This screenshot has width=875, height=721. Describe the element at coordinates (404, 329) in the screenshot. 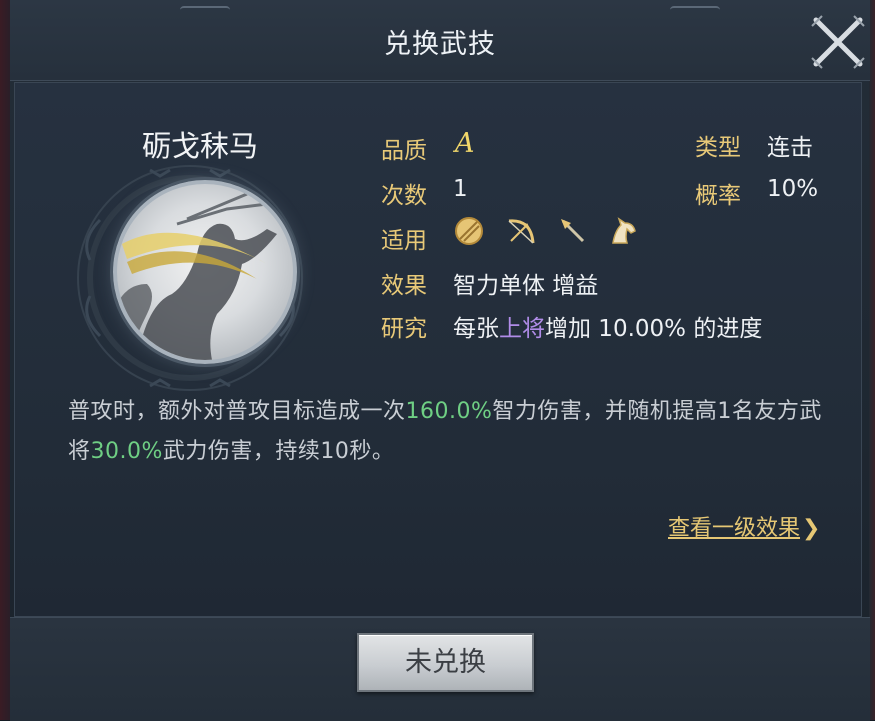

I see `research-label: 研究` at that location.